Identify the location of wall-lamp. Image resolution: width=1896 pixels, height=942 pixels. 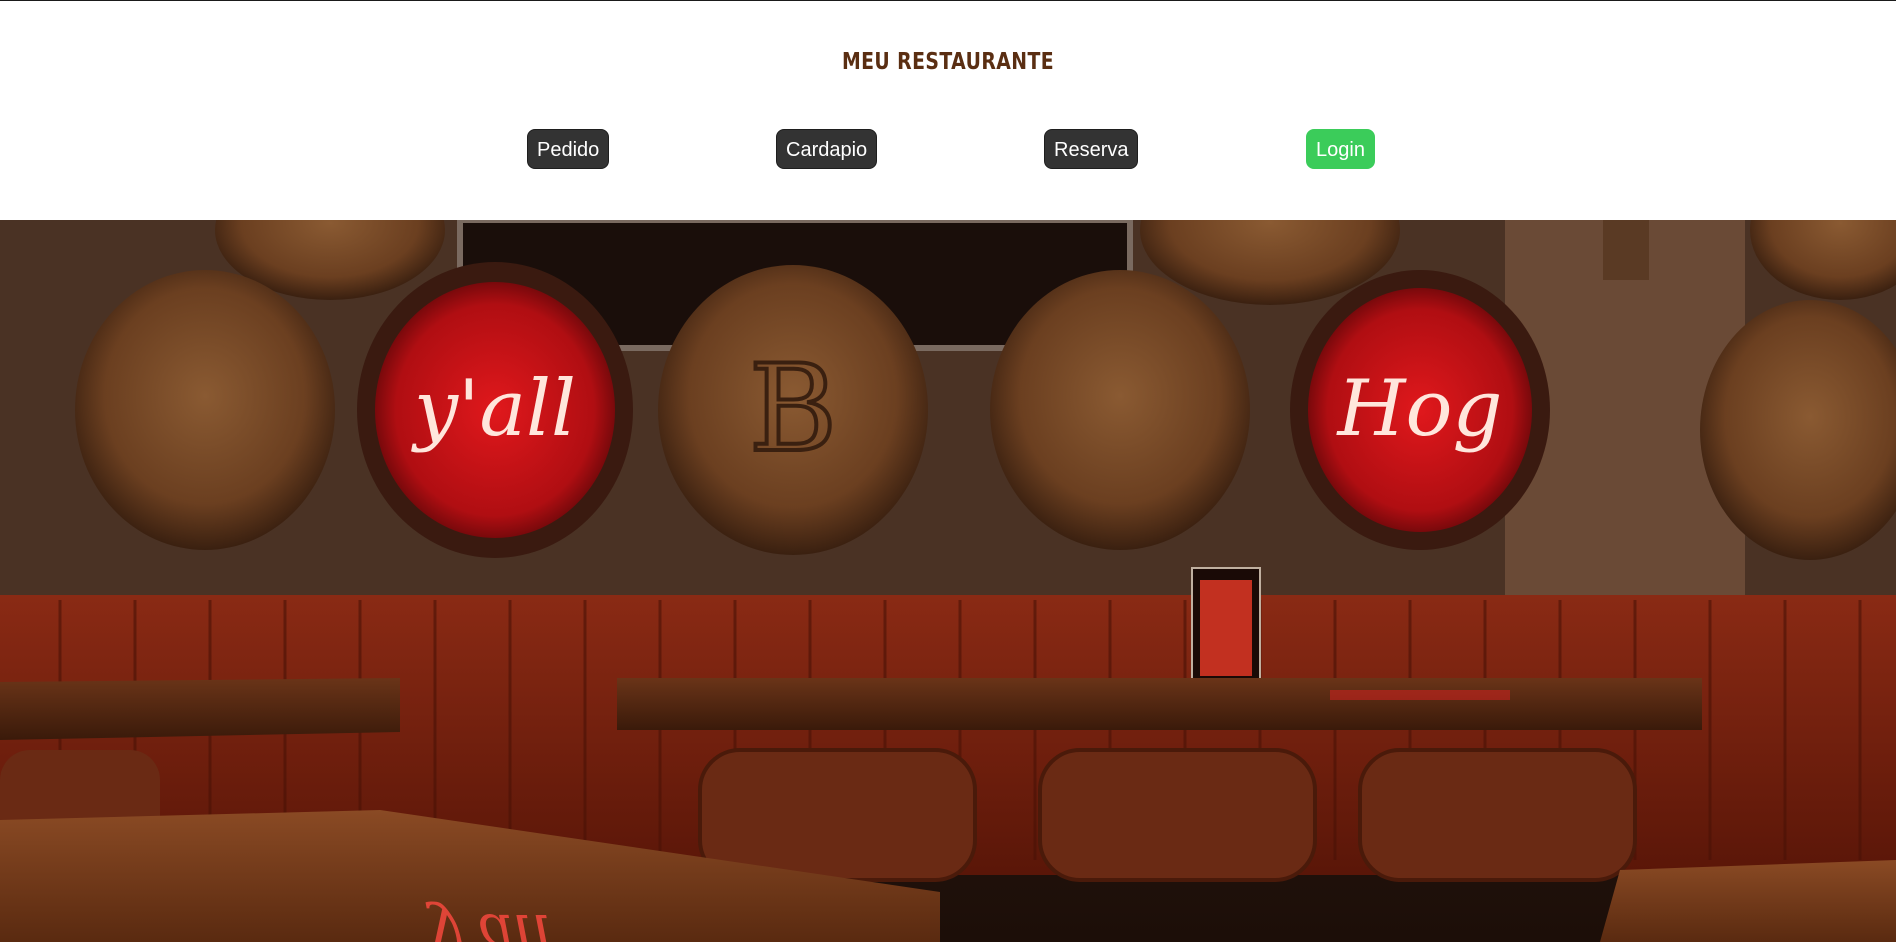
(1626, 250).